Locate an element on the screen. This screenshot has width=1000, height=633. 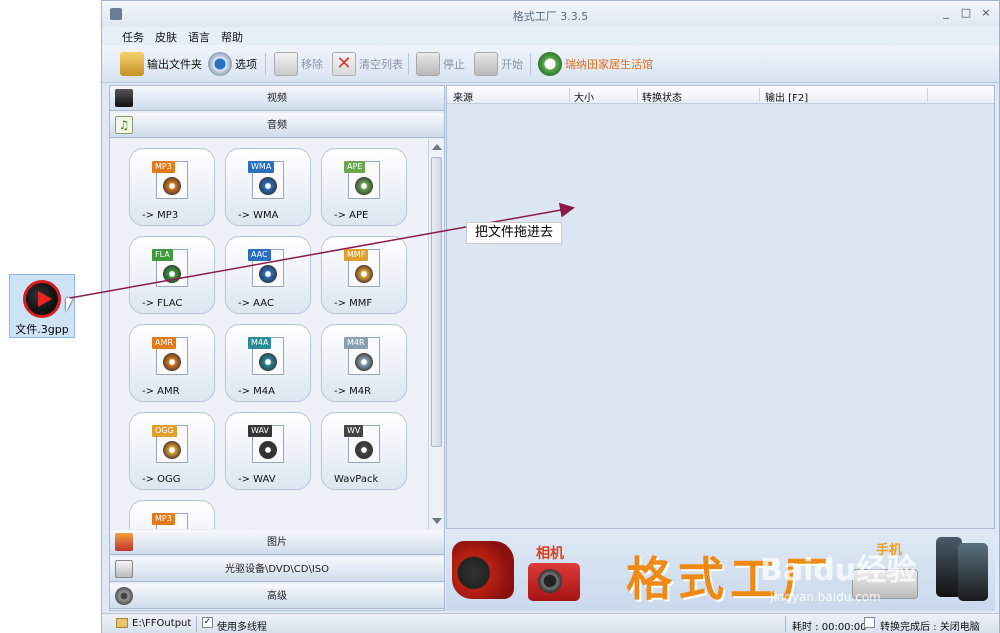
column-source: 来源 is located at coordinates (463, 96).